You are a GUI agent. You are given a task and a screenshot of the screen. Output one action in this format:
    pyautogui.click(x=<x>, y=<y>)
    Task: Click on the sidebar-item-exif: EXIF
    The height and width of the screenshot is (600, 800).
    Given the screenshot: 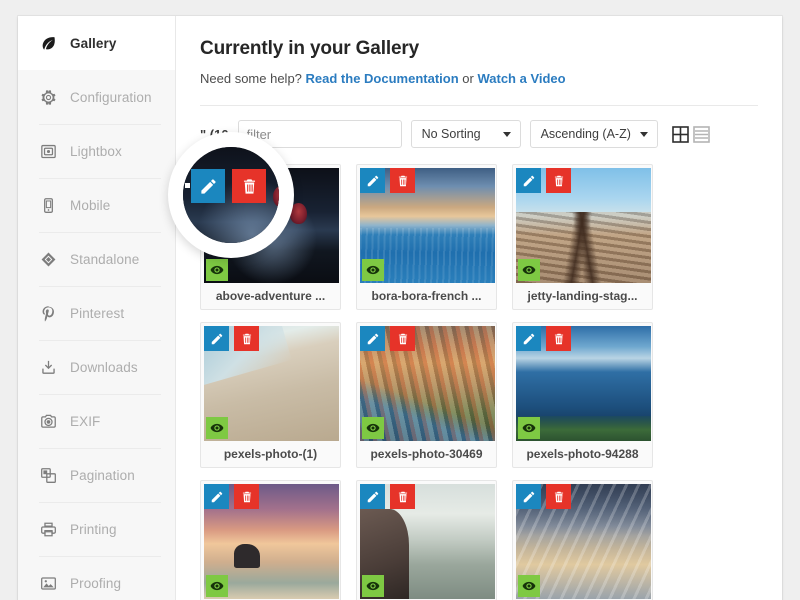 What is the action you would take?
    pyautogui.click(x=96, y=421)
    